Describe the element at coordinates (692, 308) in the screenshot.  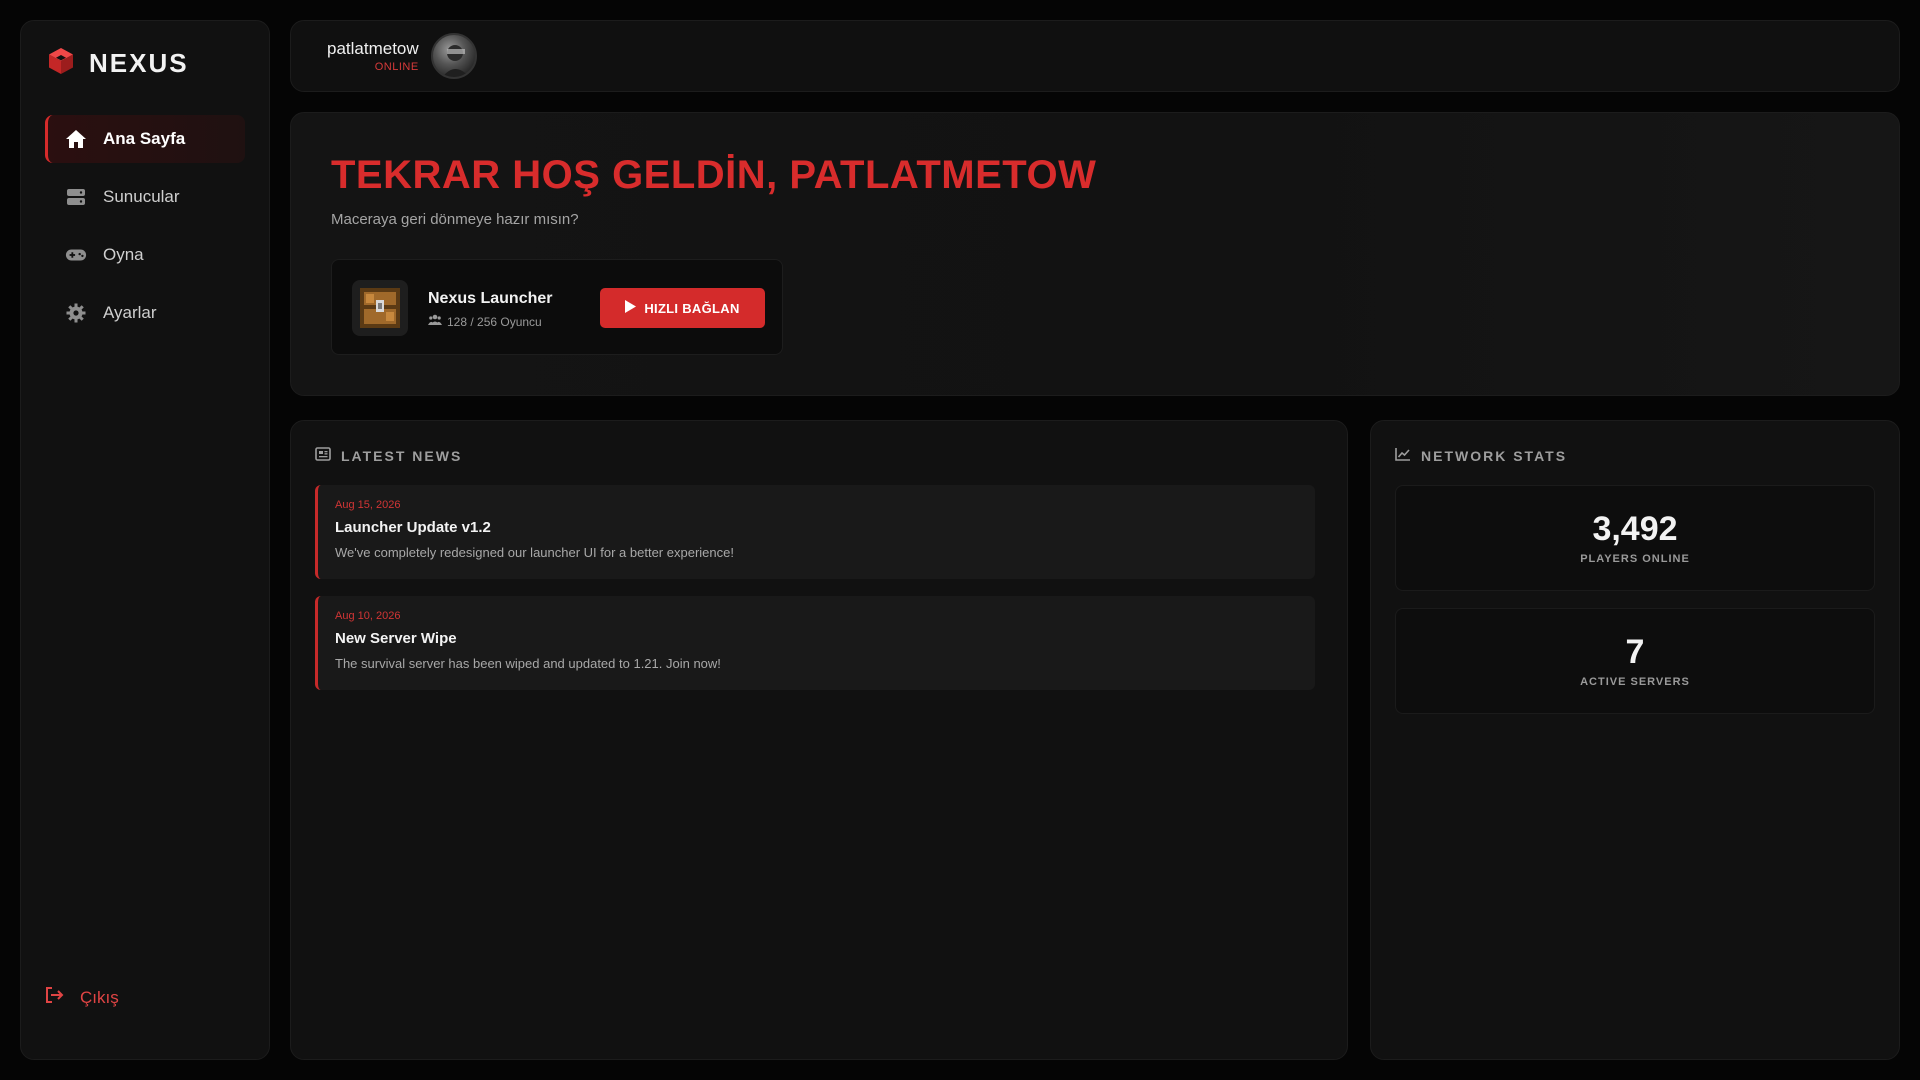
I see `quick-connect-label: HIZLI BAĞLAN` at that location.